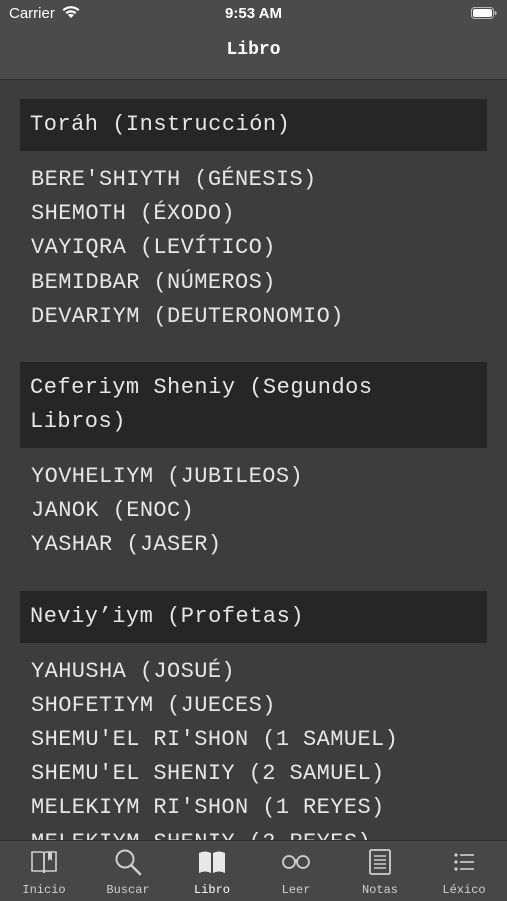  I want to click on section-header: Neviy’iym (Profetas), so click(253, 616).